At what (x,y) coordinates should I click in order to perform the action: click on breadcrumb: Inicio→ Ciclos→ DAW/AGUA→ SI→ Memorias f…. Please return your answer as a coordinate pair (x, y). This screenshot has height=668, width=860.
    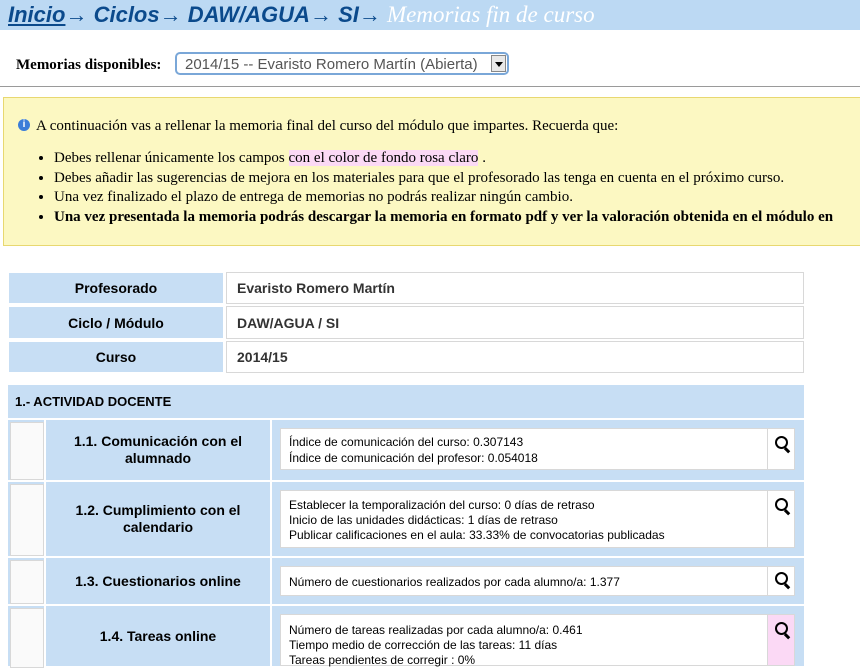
    Looking at the image, I should click on (301, 15).